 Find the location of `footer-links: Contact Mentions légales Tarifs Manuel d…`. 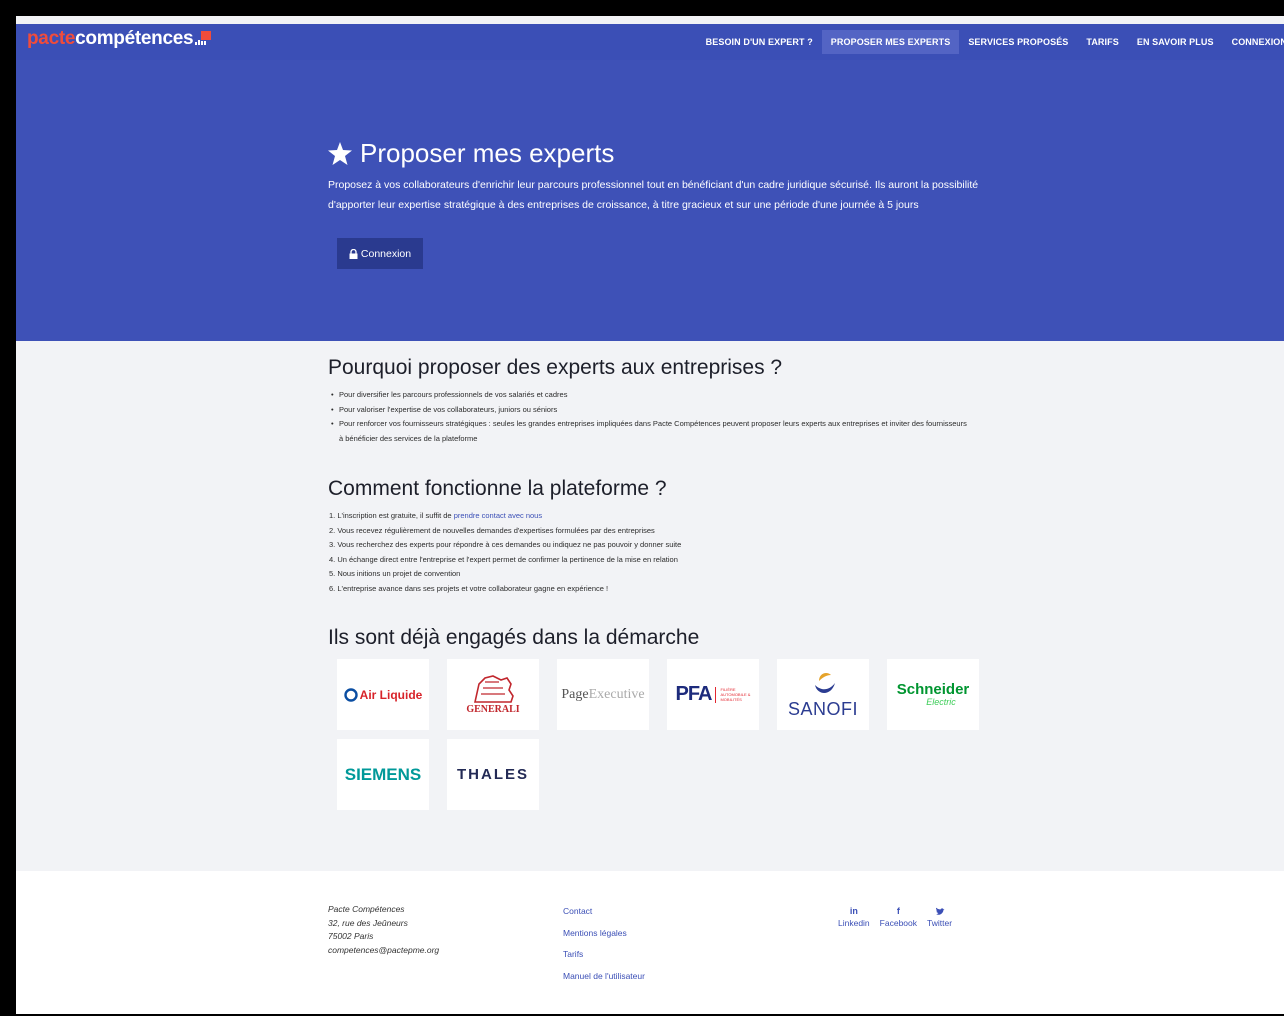

footer-links: Contact Mentions légales Tarifs Manuel d… is located at coordinates (604, 949).